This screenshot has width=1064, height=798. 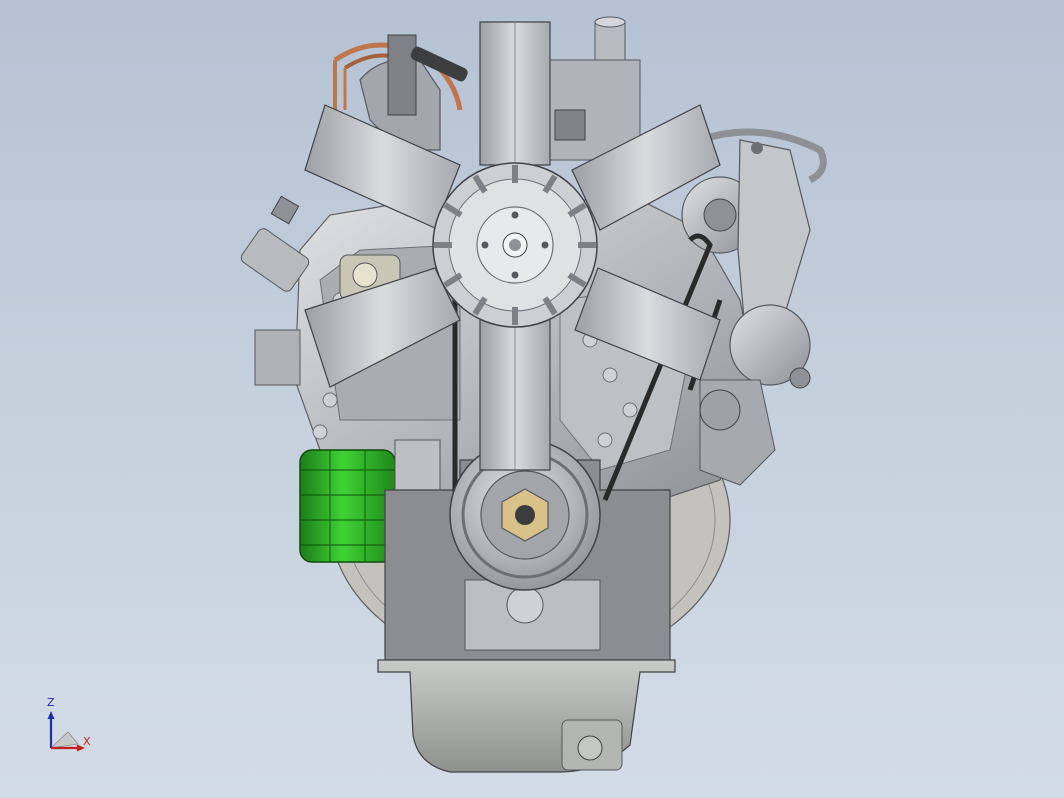 What do you see at coordinates (347, 506) in the screenshot?
I see `oil-filter` at bounding box center [347, 506].